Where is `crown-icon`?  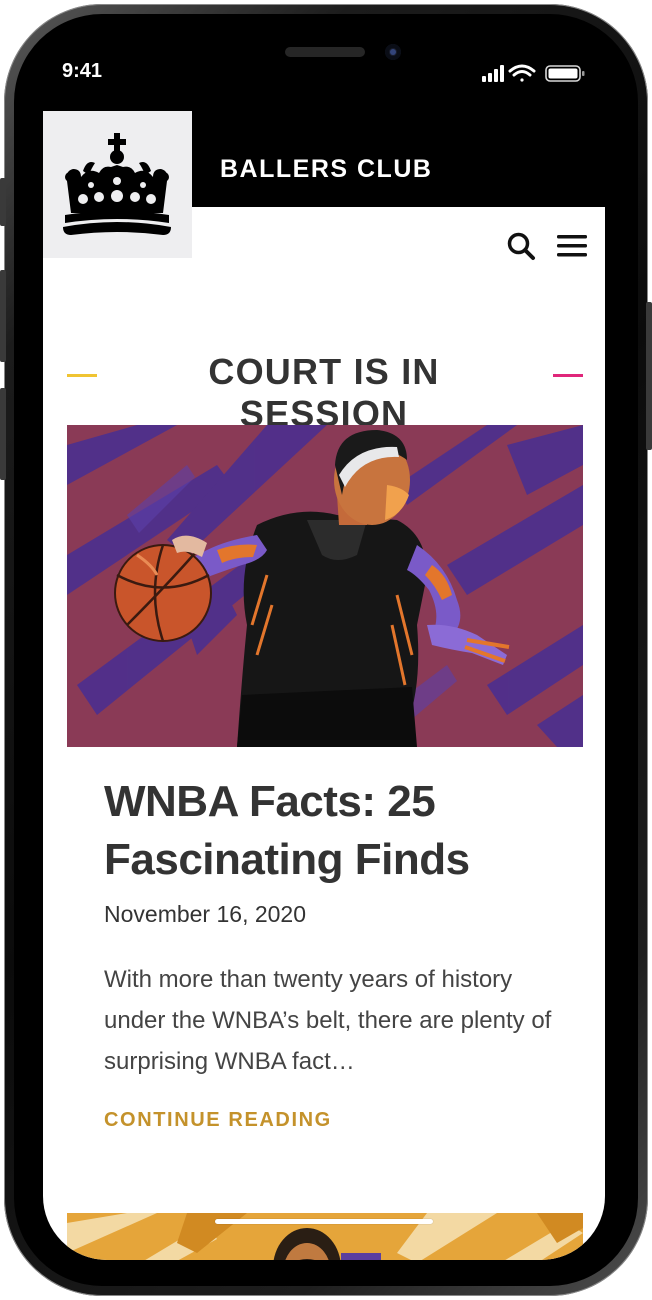
crown-icon is located at coordinates (117, 184).